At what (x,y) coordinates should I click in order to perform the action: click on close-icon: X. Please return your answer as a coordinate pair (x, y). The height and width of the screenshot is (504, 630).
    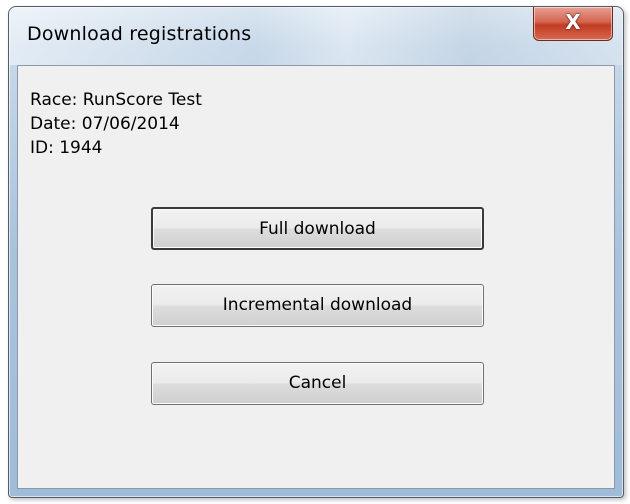
    Looking at the image, I should click on (573, 22).